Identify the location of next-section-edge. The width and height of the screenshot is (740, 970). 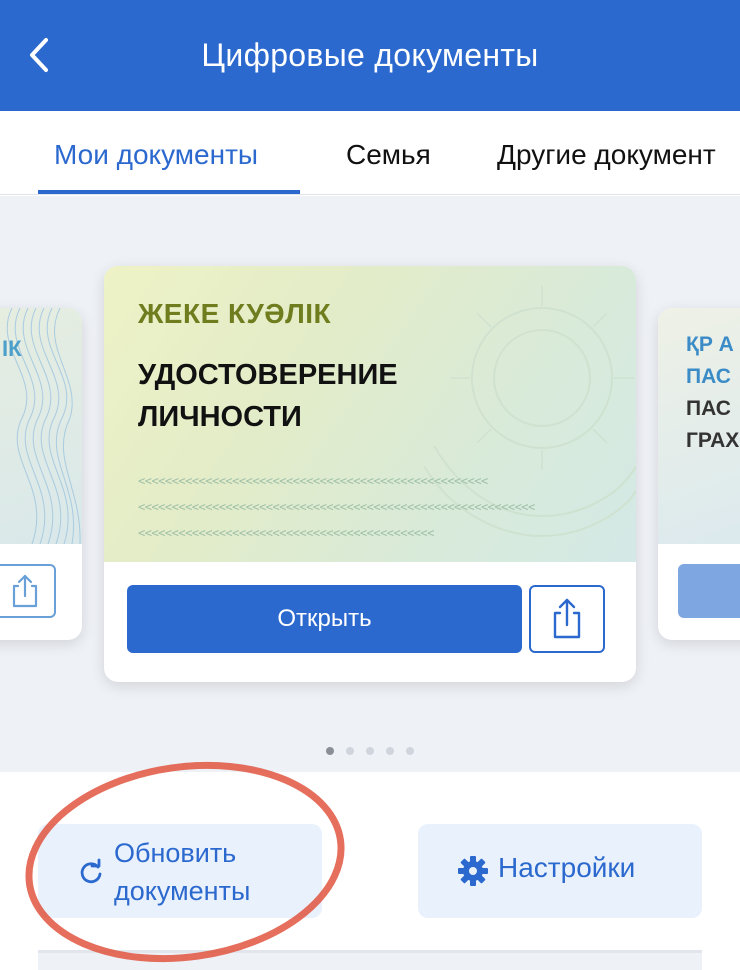
(370, 960).